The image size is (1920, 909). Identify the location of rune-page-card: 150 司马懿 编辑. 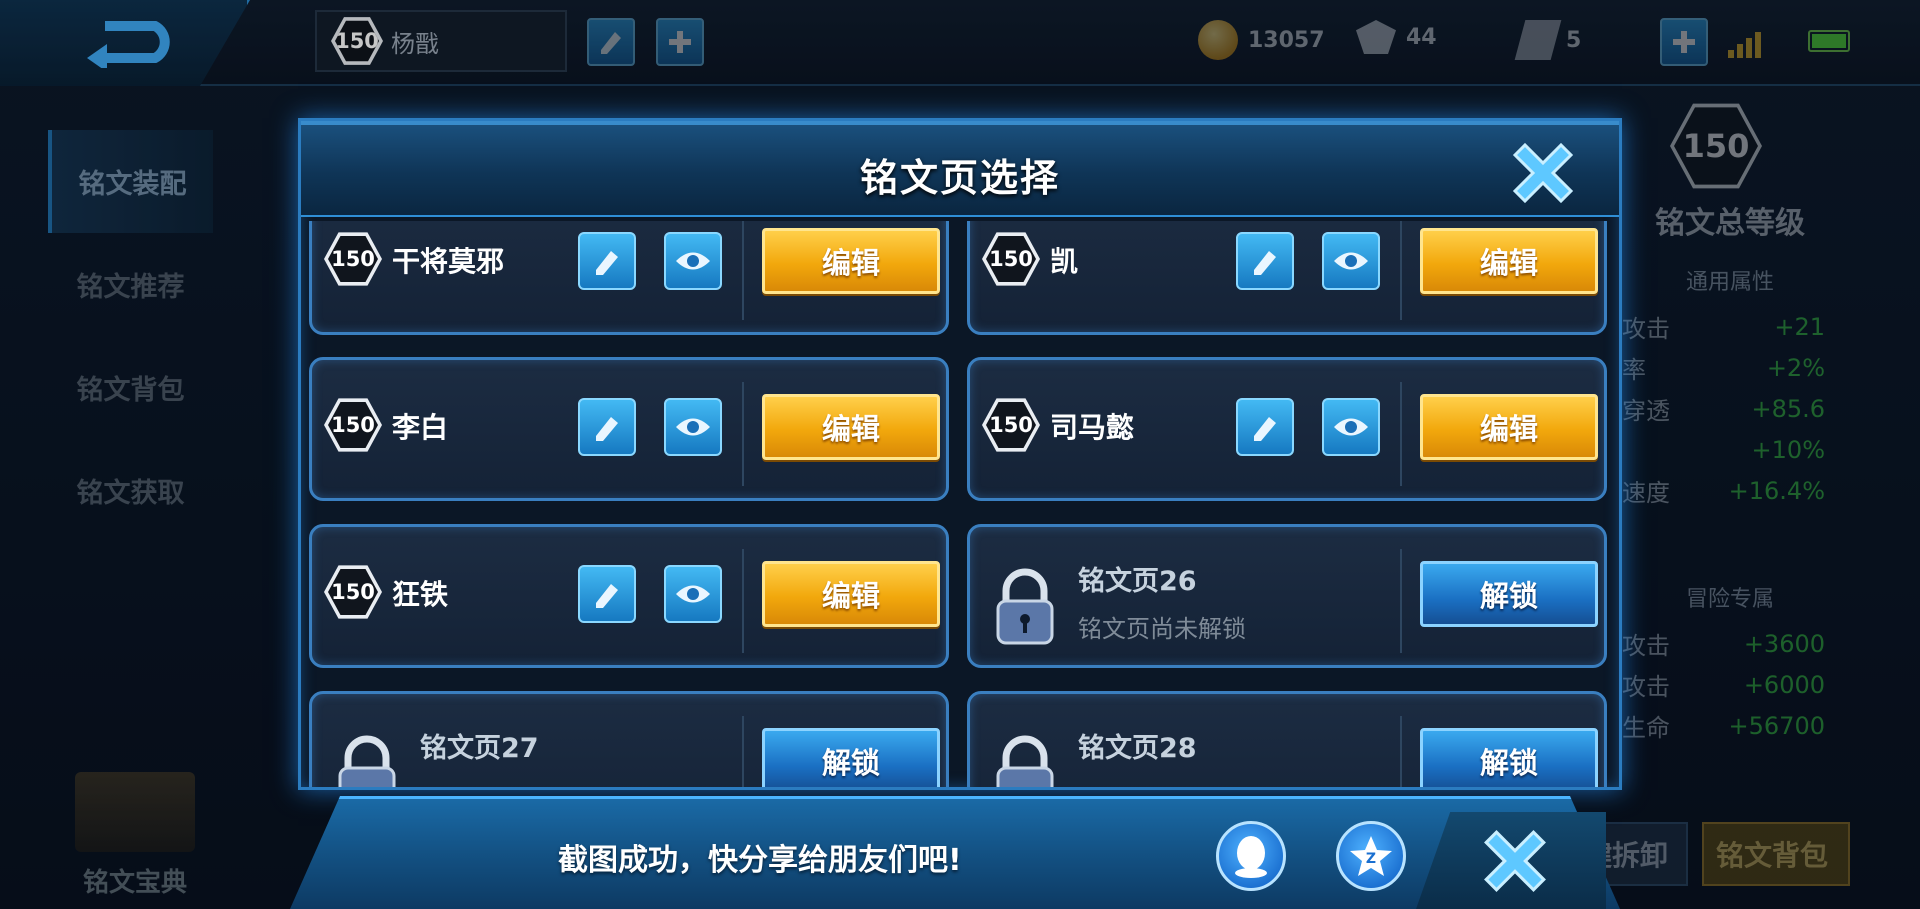
(1287, 429).